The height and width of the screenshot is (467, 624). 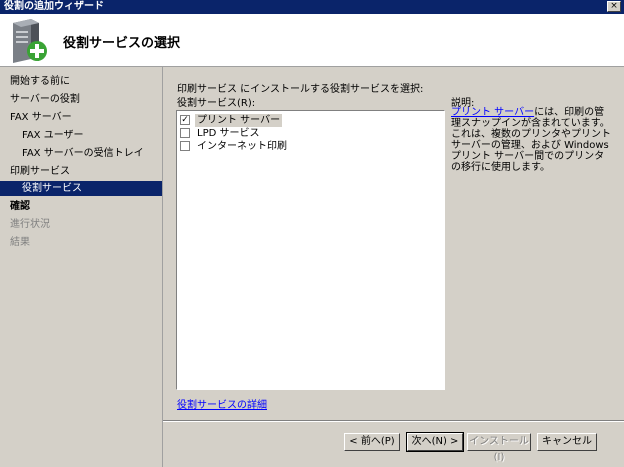 I want to click on install-button: インストール(I), so click(x=499, y=448).